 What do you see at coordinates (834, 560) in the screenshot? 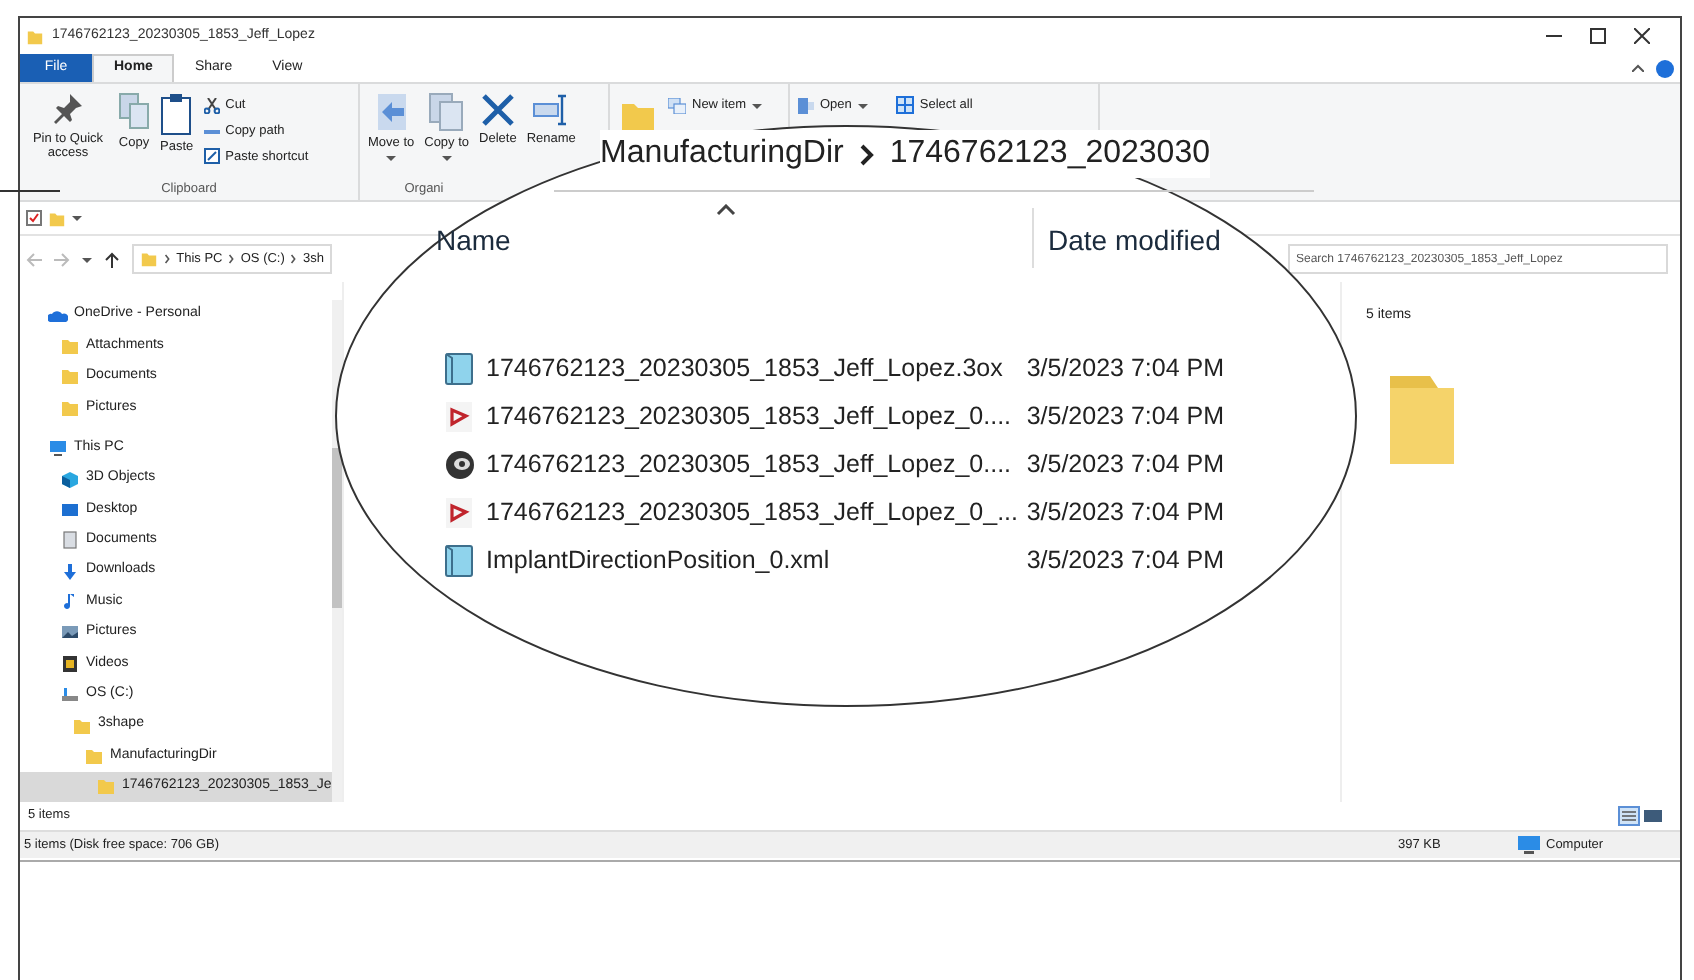
I see `file-row: ImplantDirectionPosition_0.xml 3/5/2023 7:04 PM` at bounding box center [834, 560].